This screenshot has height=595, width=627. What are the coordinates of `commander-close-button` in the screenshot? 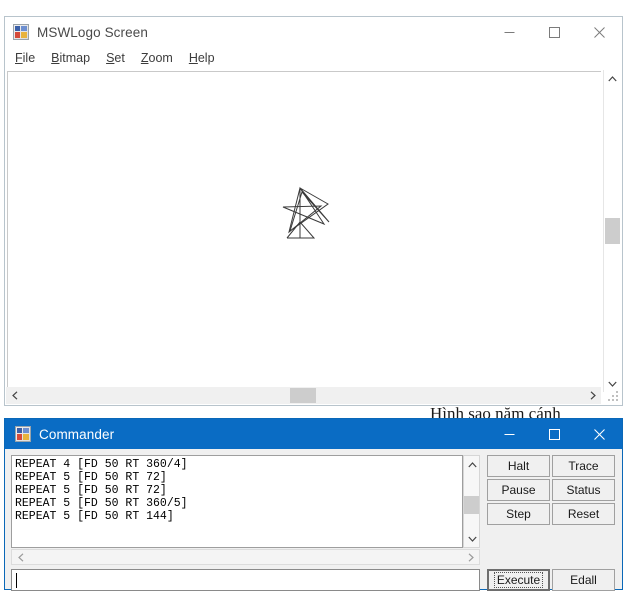 It's located at (599, 434).